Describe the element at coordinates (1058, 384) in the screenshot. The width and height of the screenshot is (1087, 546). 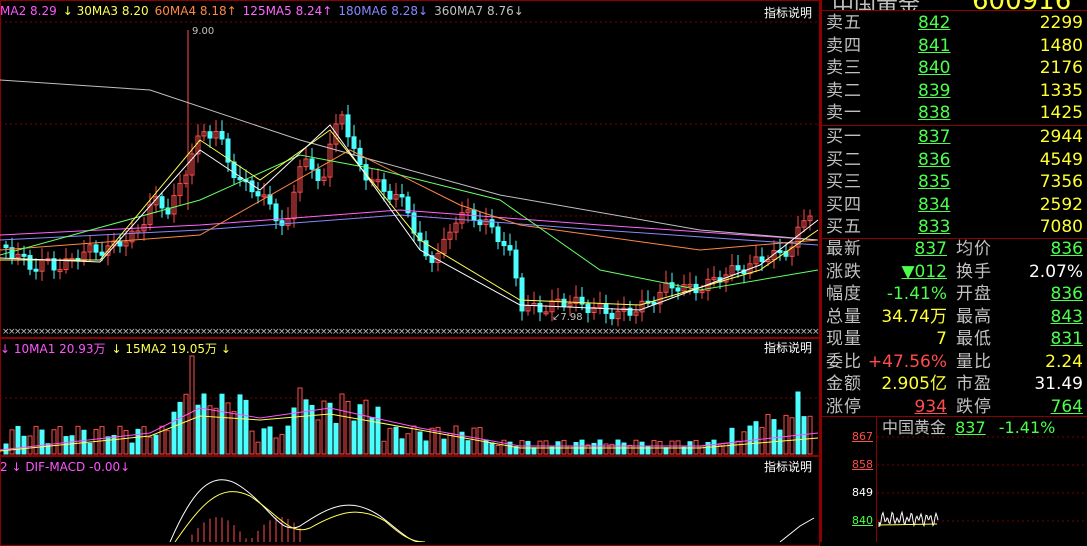
I see `stat-value: 31.49` at that location.